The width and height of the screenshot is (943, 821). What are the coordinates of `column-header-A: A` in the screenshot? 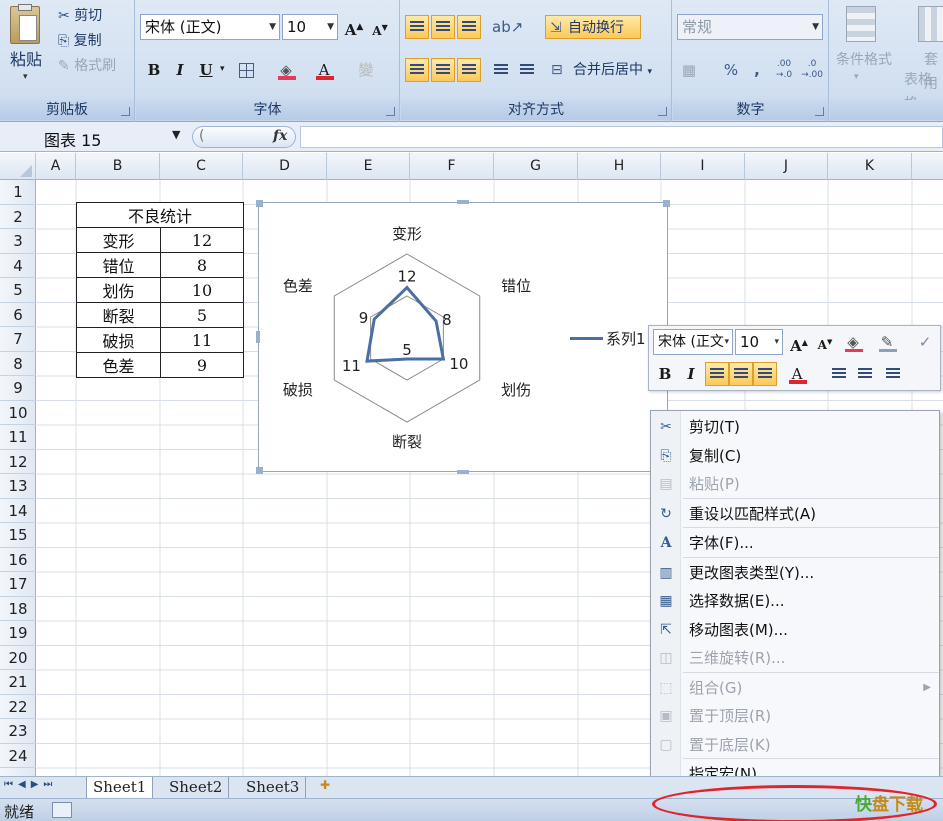 It's located at (56, 166).